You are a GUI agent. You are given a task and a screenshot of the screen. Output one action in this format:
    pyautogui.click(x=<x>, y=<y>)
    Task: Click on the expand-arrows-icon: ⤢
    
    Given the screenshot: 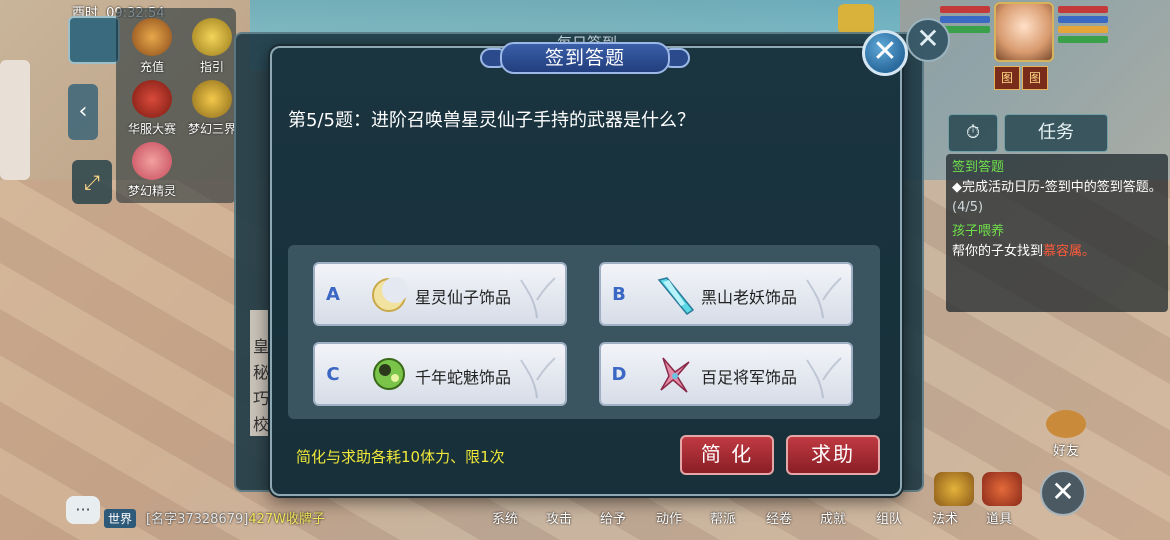 What is the action you would take?
    pyautogui.click(x=92, y=182)
    